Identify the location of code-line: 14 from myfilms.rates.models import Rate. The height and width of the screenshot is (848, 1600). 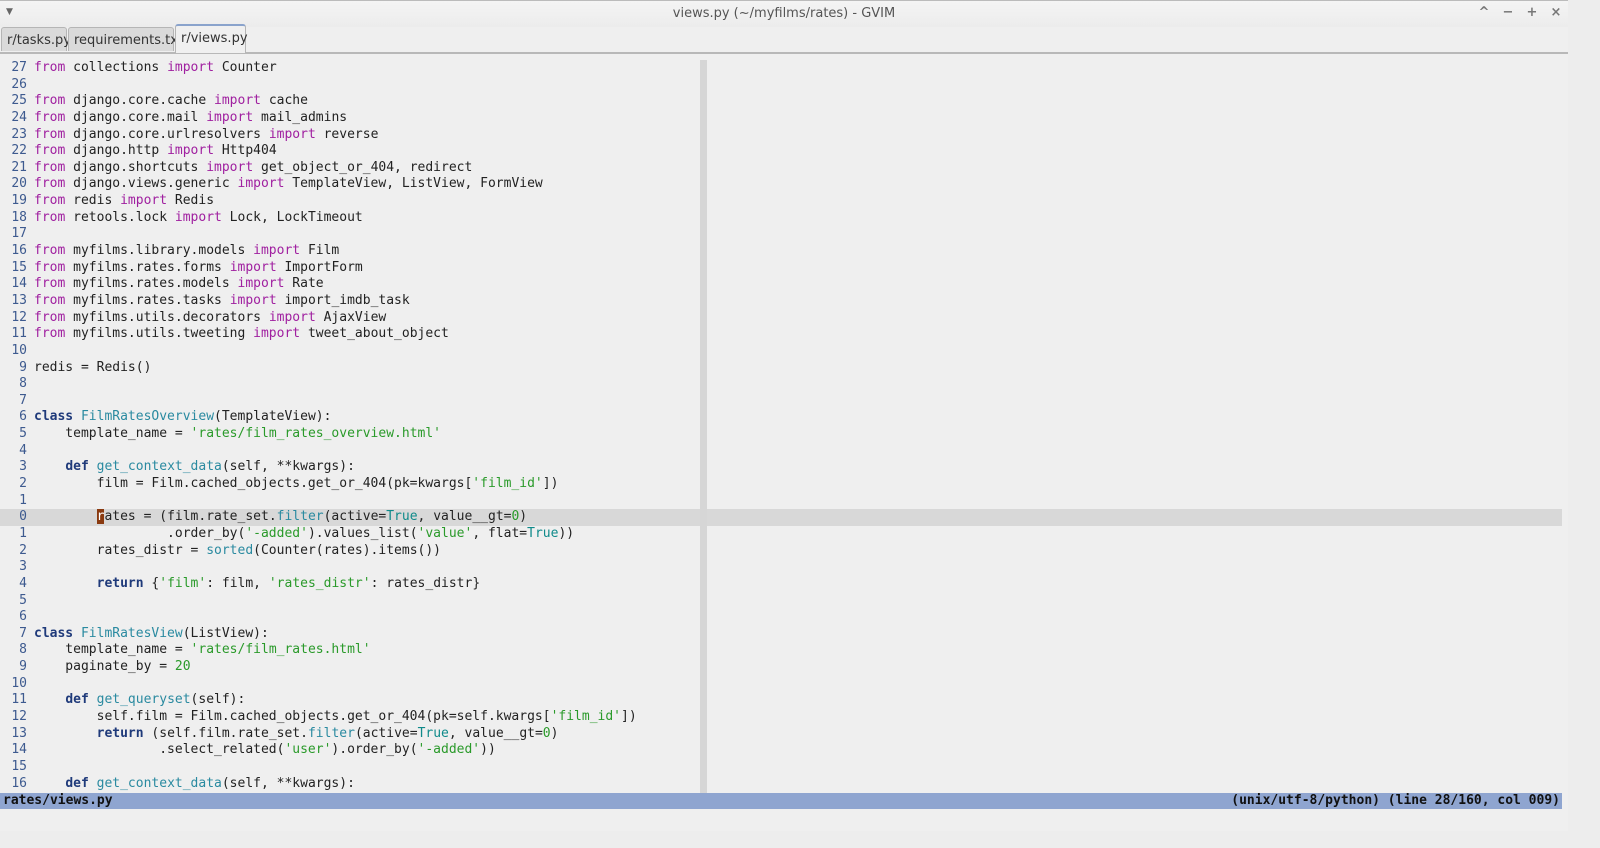
(350, 284).